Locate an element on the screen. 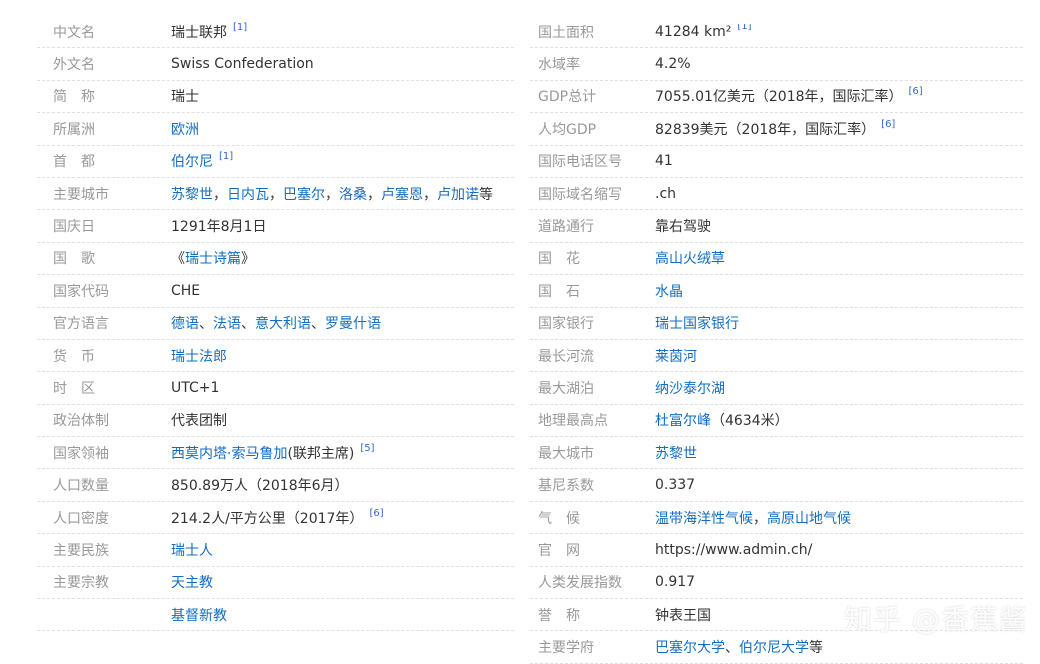  infobox-row: 外文名 Swiss Confederation is located at coordinates (275, 64).